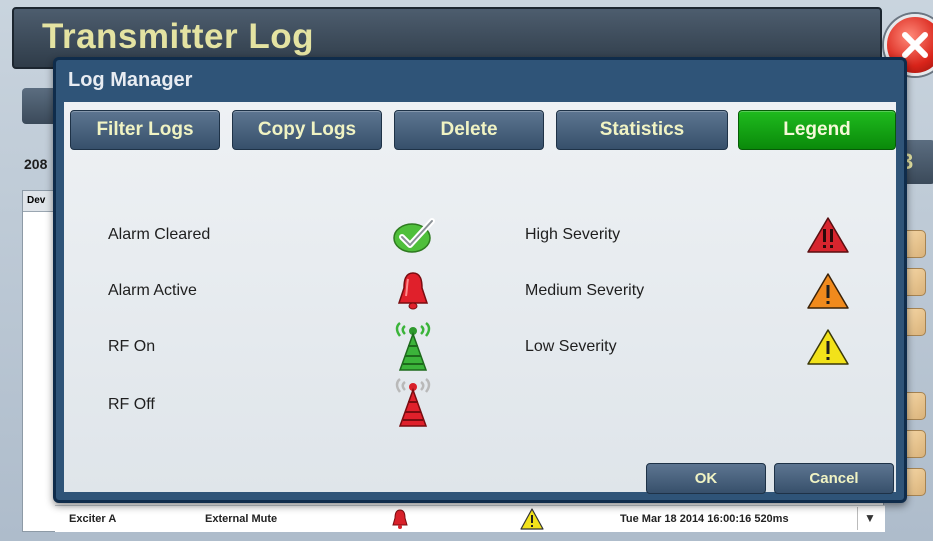  What do you see at coordinates (585, 290) in the screenshot?
I see `legend-medium-severity-label: Medium Severity` at bounding box center [585, 290].